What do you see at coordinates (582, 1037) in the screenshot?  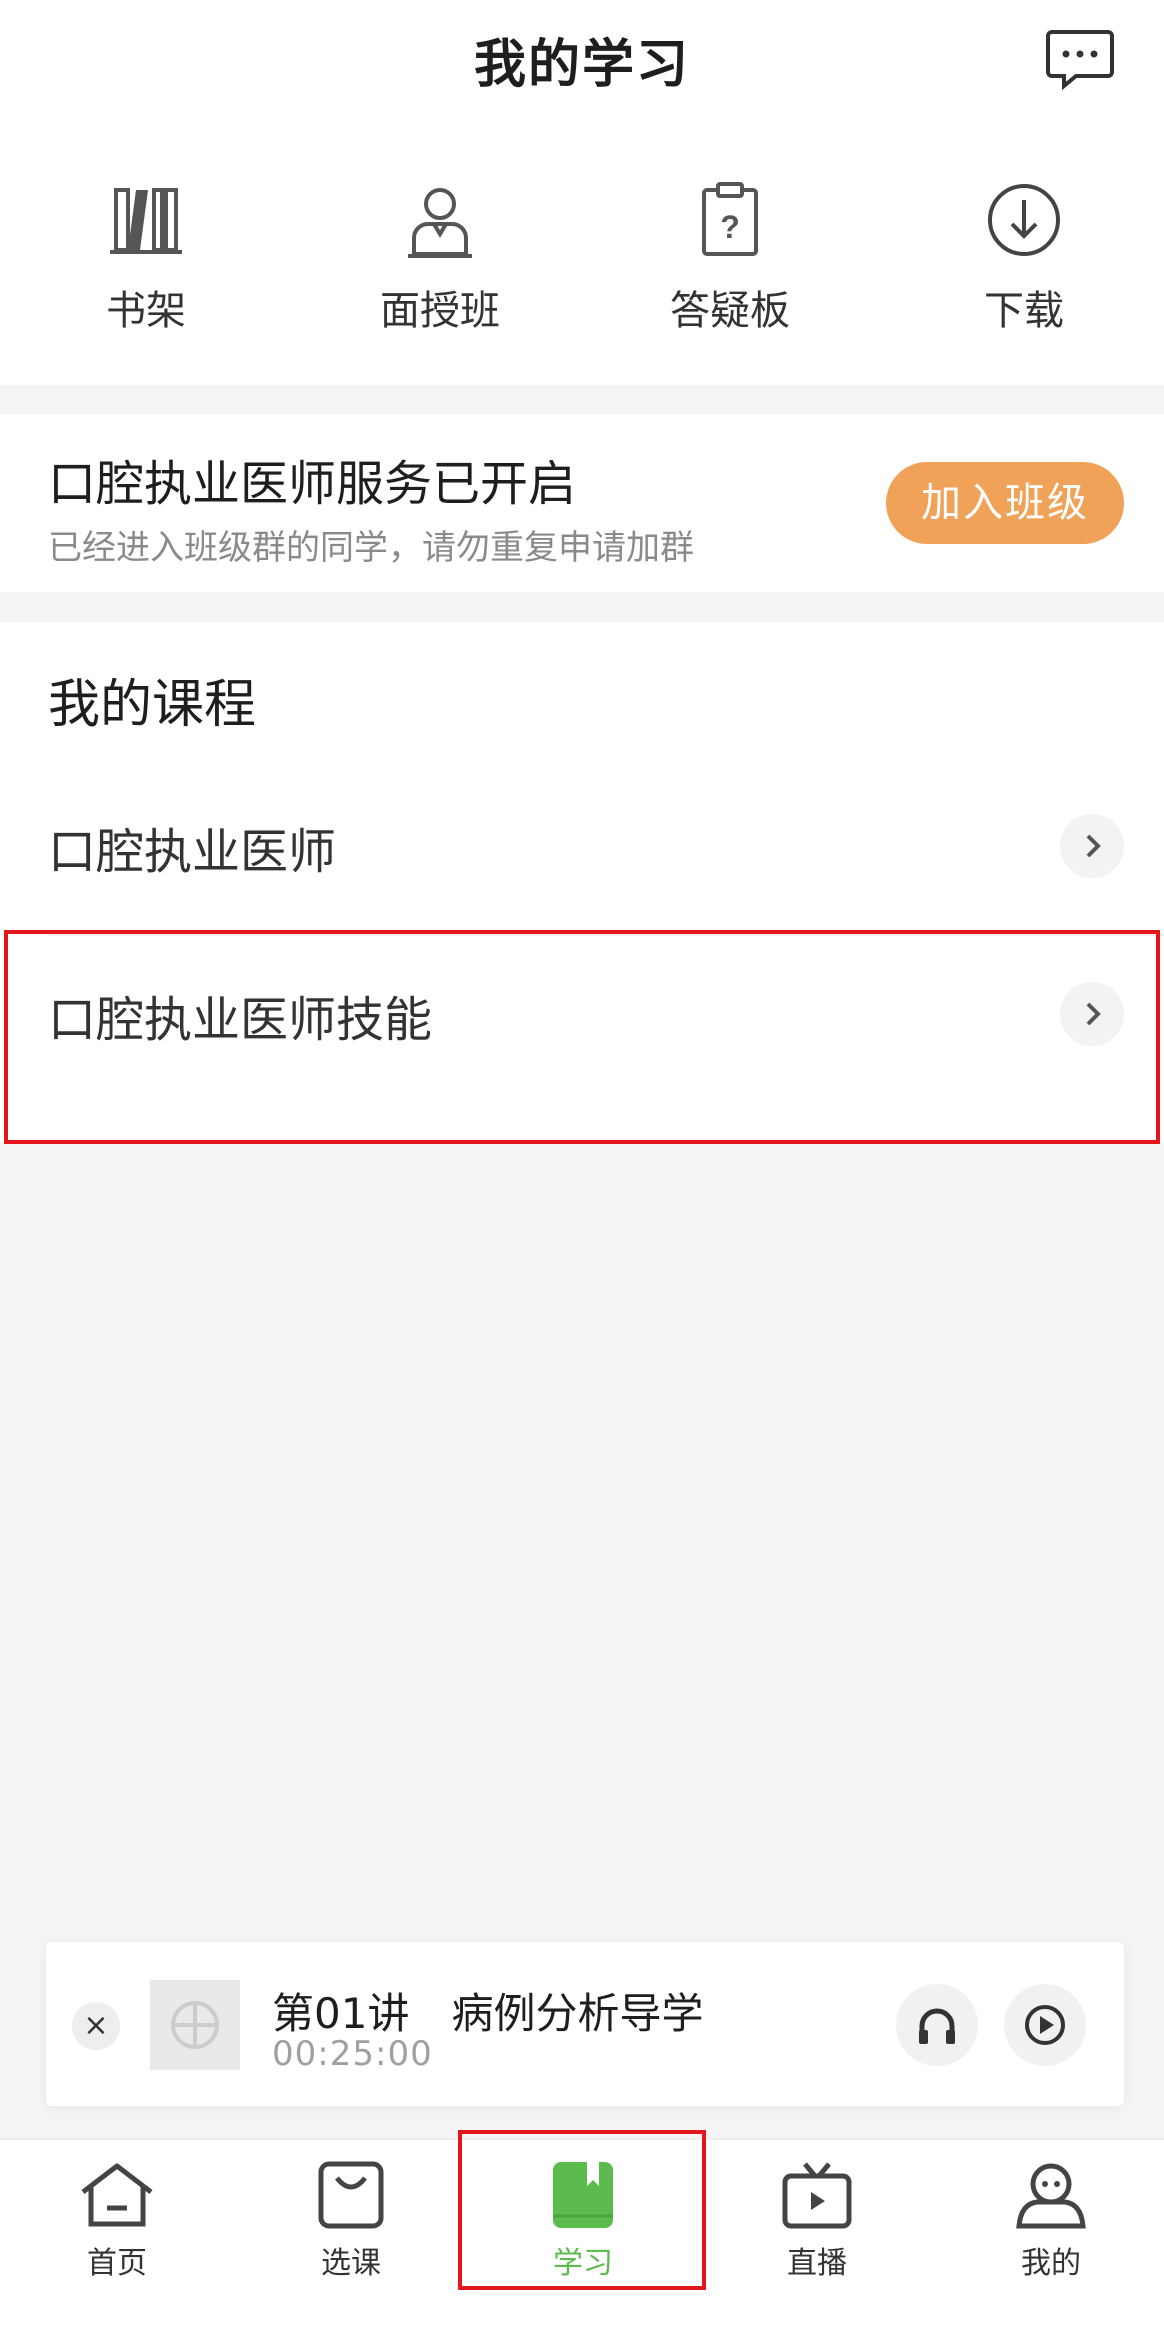 I see `highlight-box-course` at bounding box center [582, 1037].